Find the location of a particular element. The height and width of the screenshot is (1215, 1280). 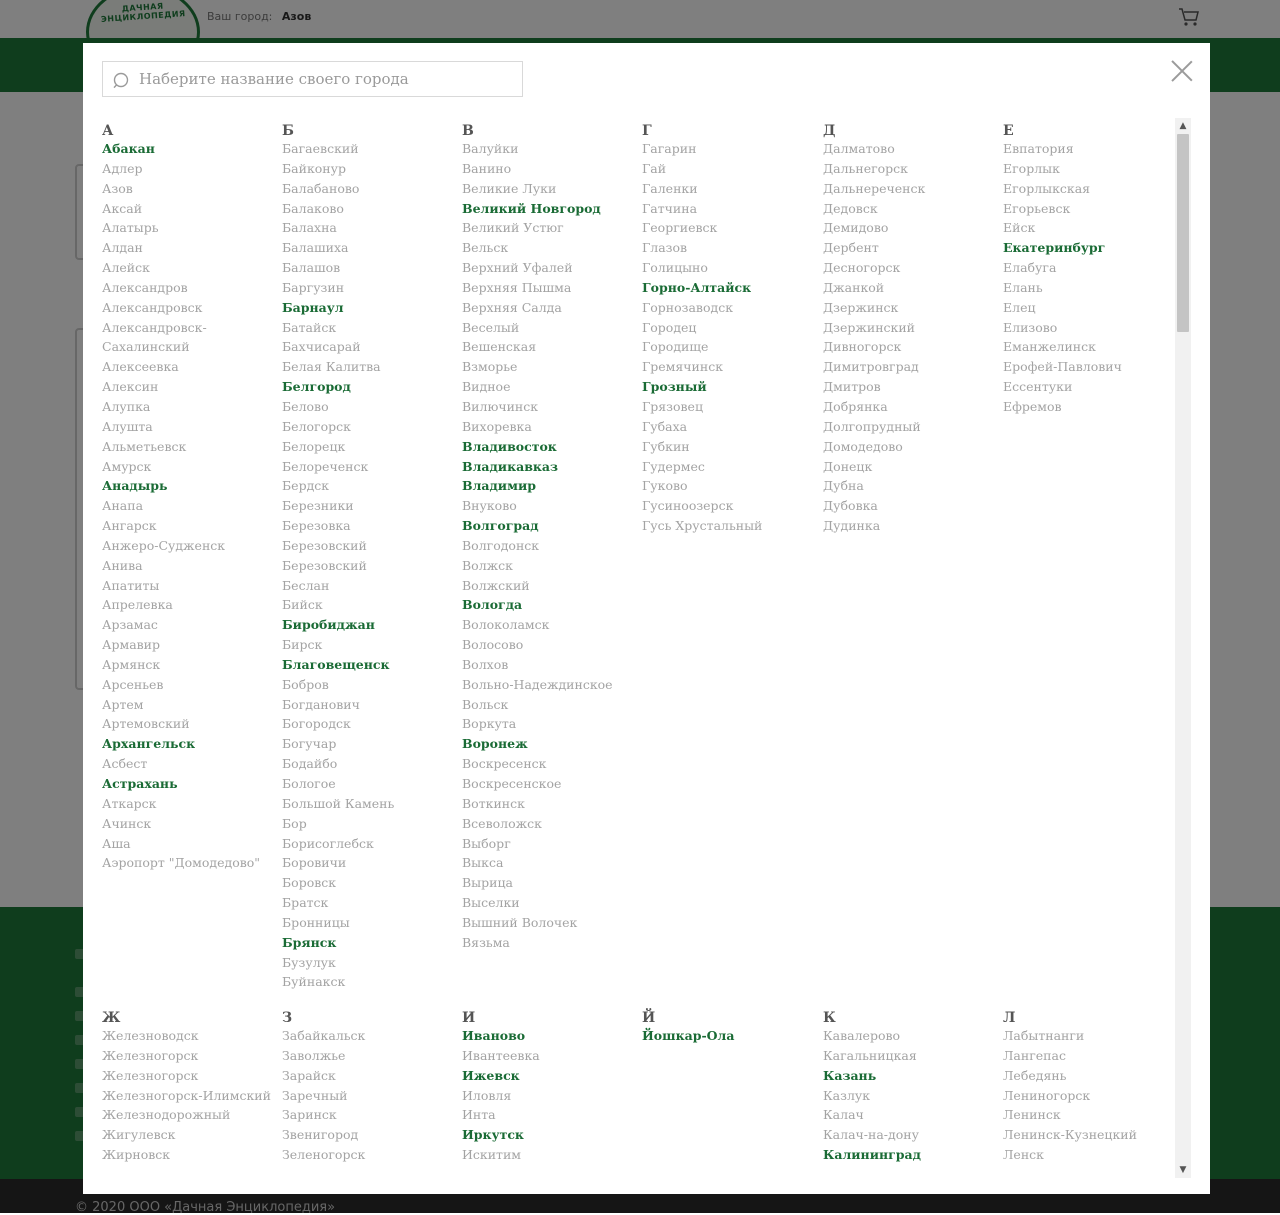

city-link: Белореченск is located at coordinates (372, 467).